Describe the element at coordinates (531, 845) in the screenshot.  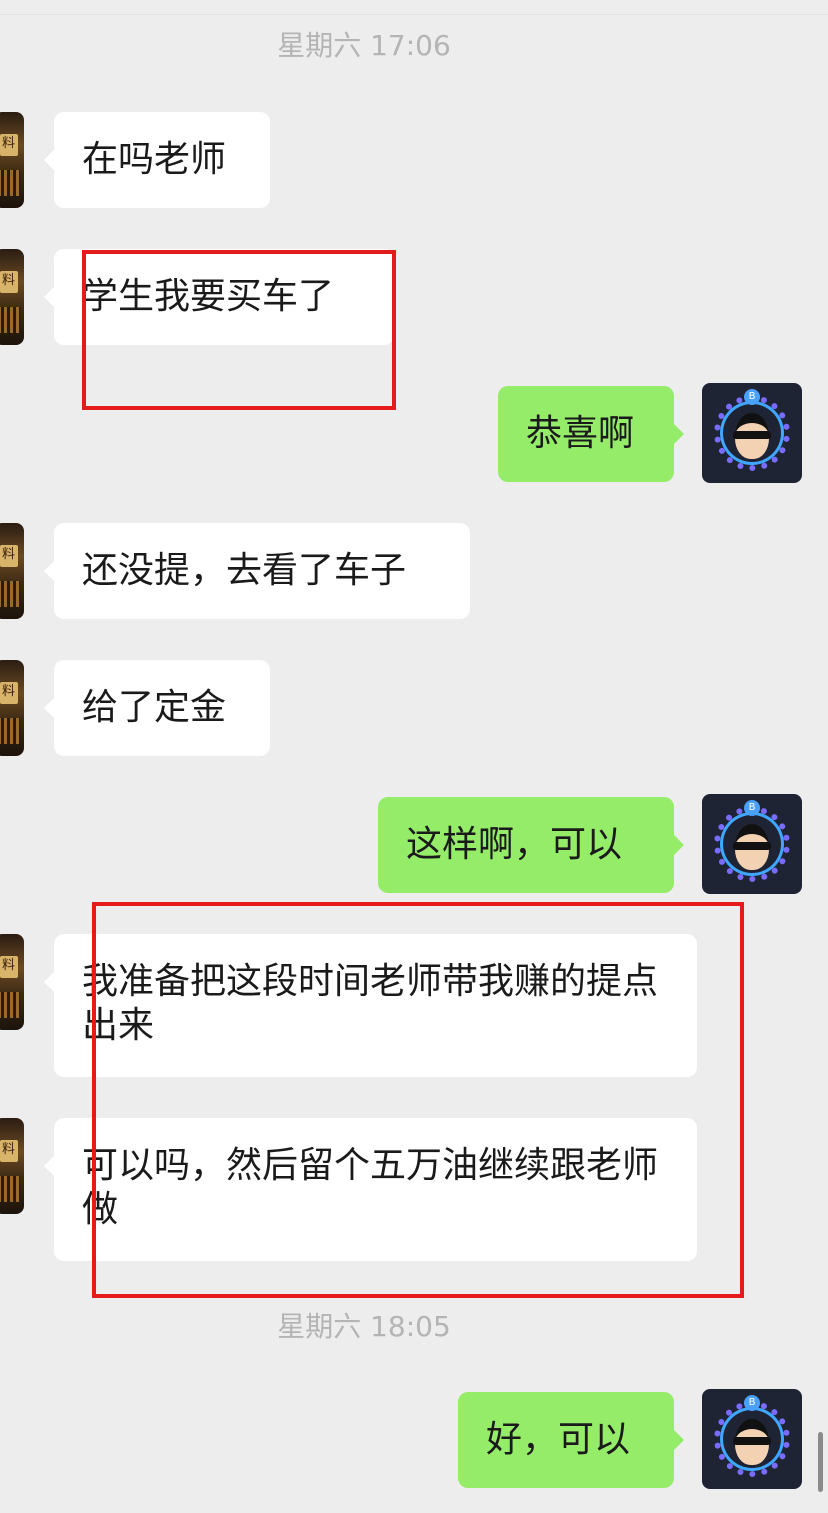
I see `message-bubble-outgoing: 这样啊，可以` at that location.